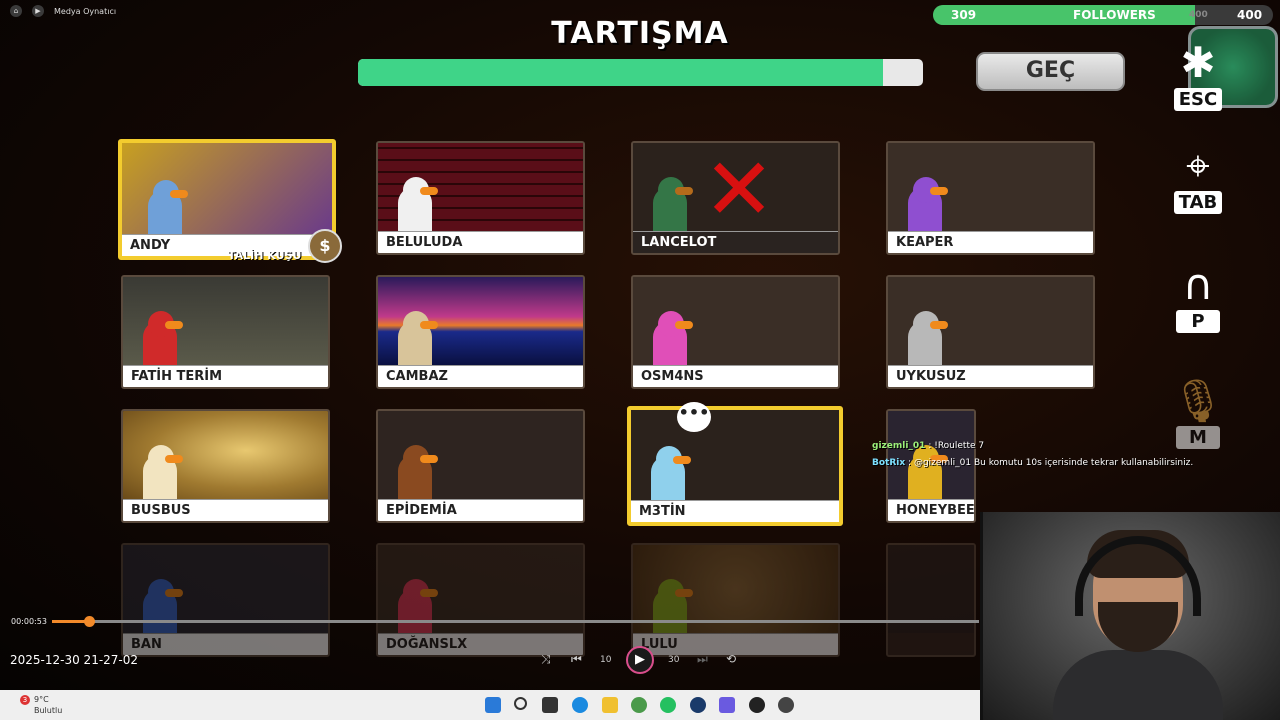 This screenshot has width=1280, height=720. I want to click on media-player-icon, so click(786, 705).